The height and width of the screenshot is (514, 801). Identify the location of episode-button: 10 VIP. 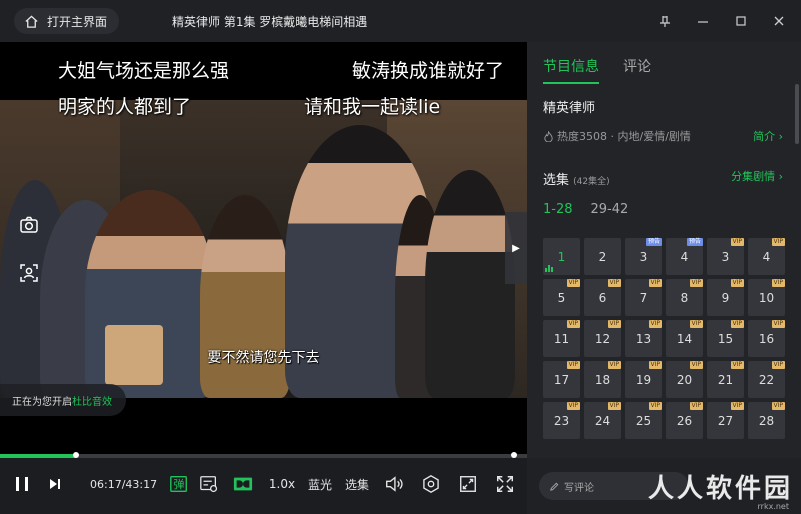
(766, 297).